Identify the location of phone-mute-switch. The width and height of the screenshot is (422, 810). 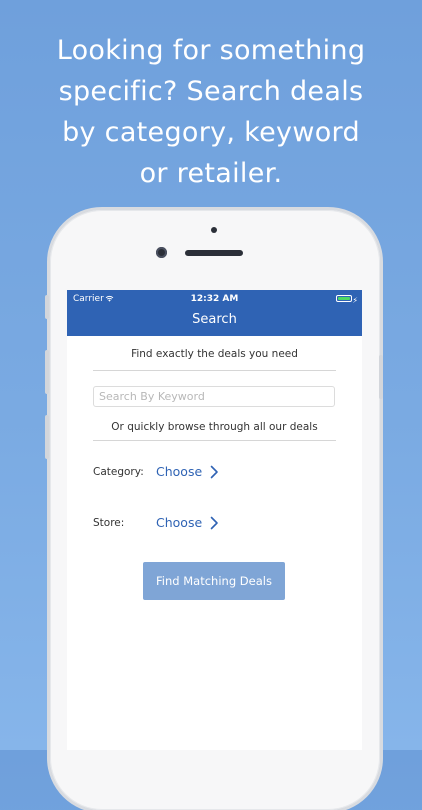
(47, 307).